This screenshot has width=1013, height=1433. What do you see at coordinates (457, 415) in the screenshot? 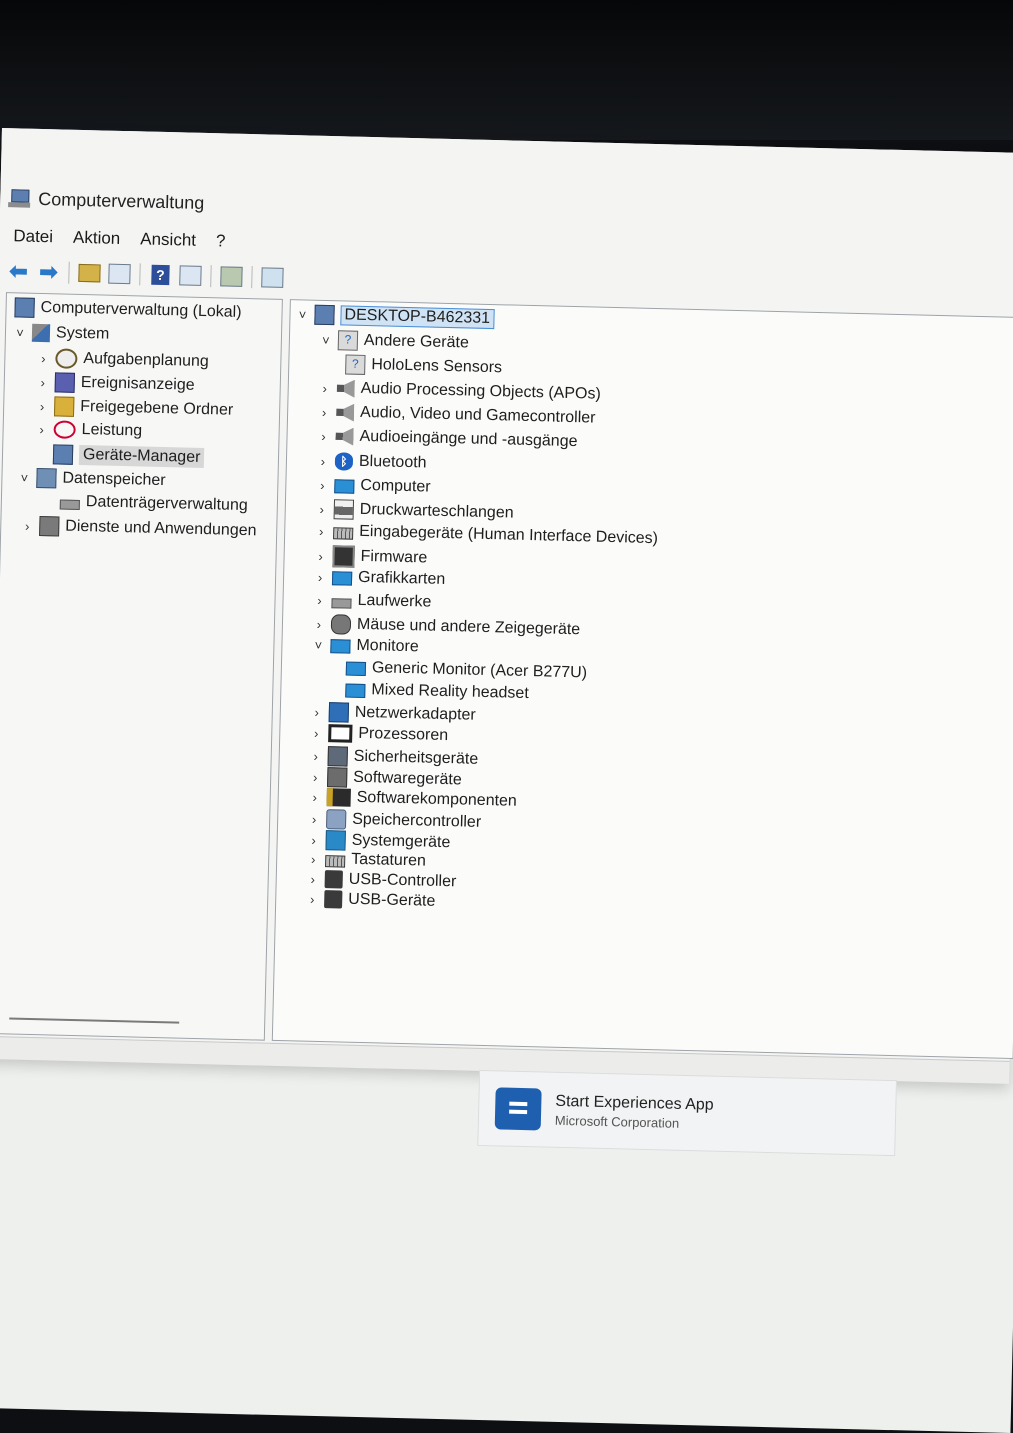
I see `device-category-audio-video: › Audio, Video und Gamecontroller` at bounding box center [457, 415].